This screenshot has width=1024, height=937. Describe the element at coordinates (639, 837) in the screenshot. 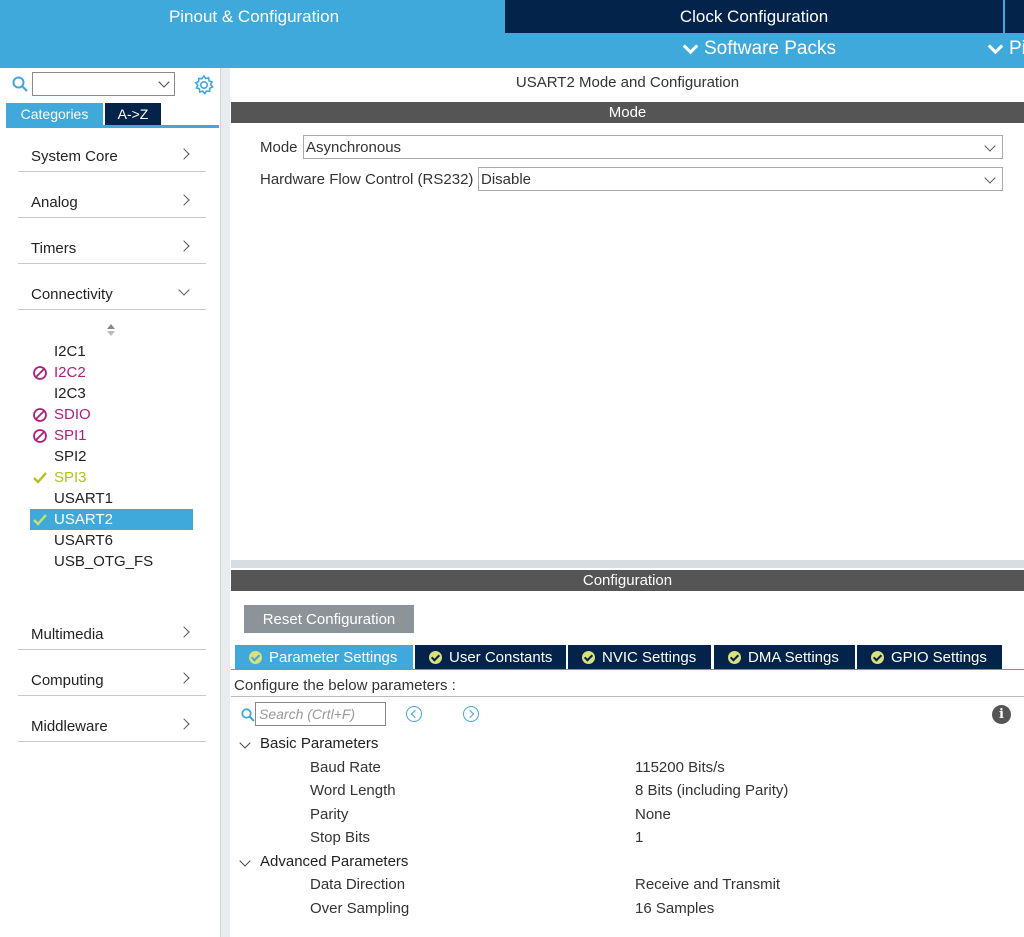

I see `param-value: 1` at that location.